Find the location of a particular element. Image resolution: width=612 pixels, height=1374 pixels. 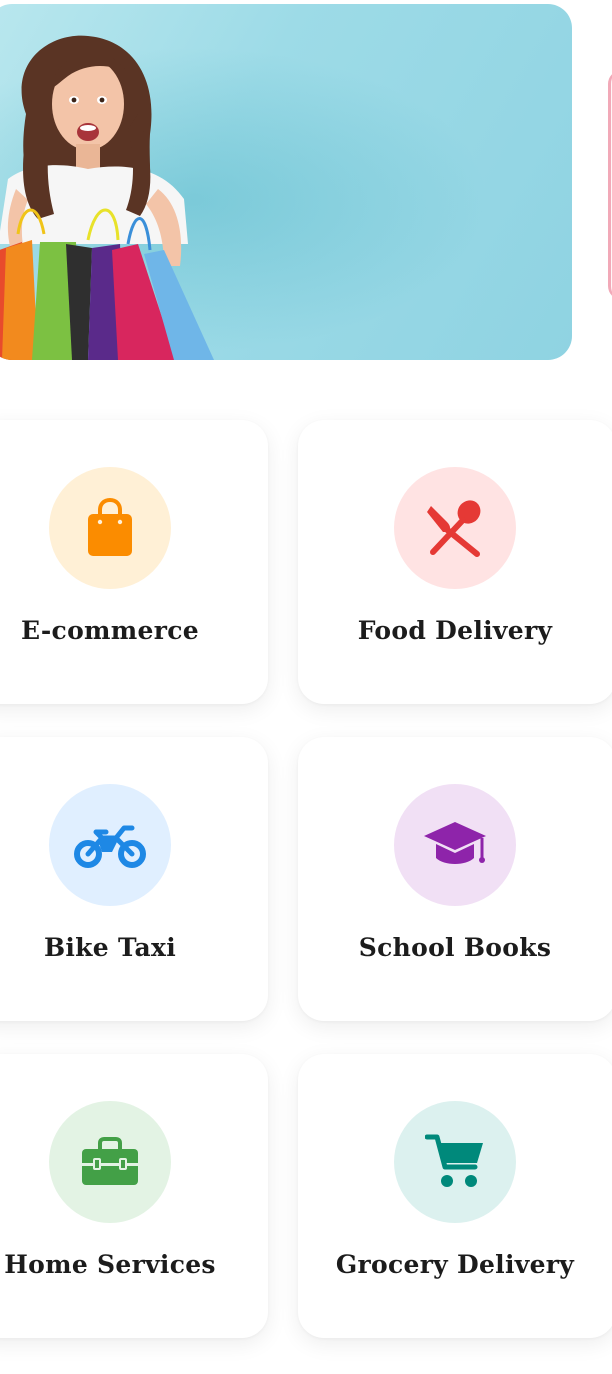

motorcycle-icon is located at coordinates (110, 846).